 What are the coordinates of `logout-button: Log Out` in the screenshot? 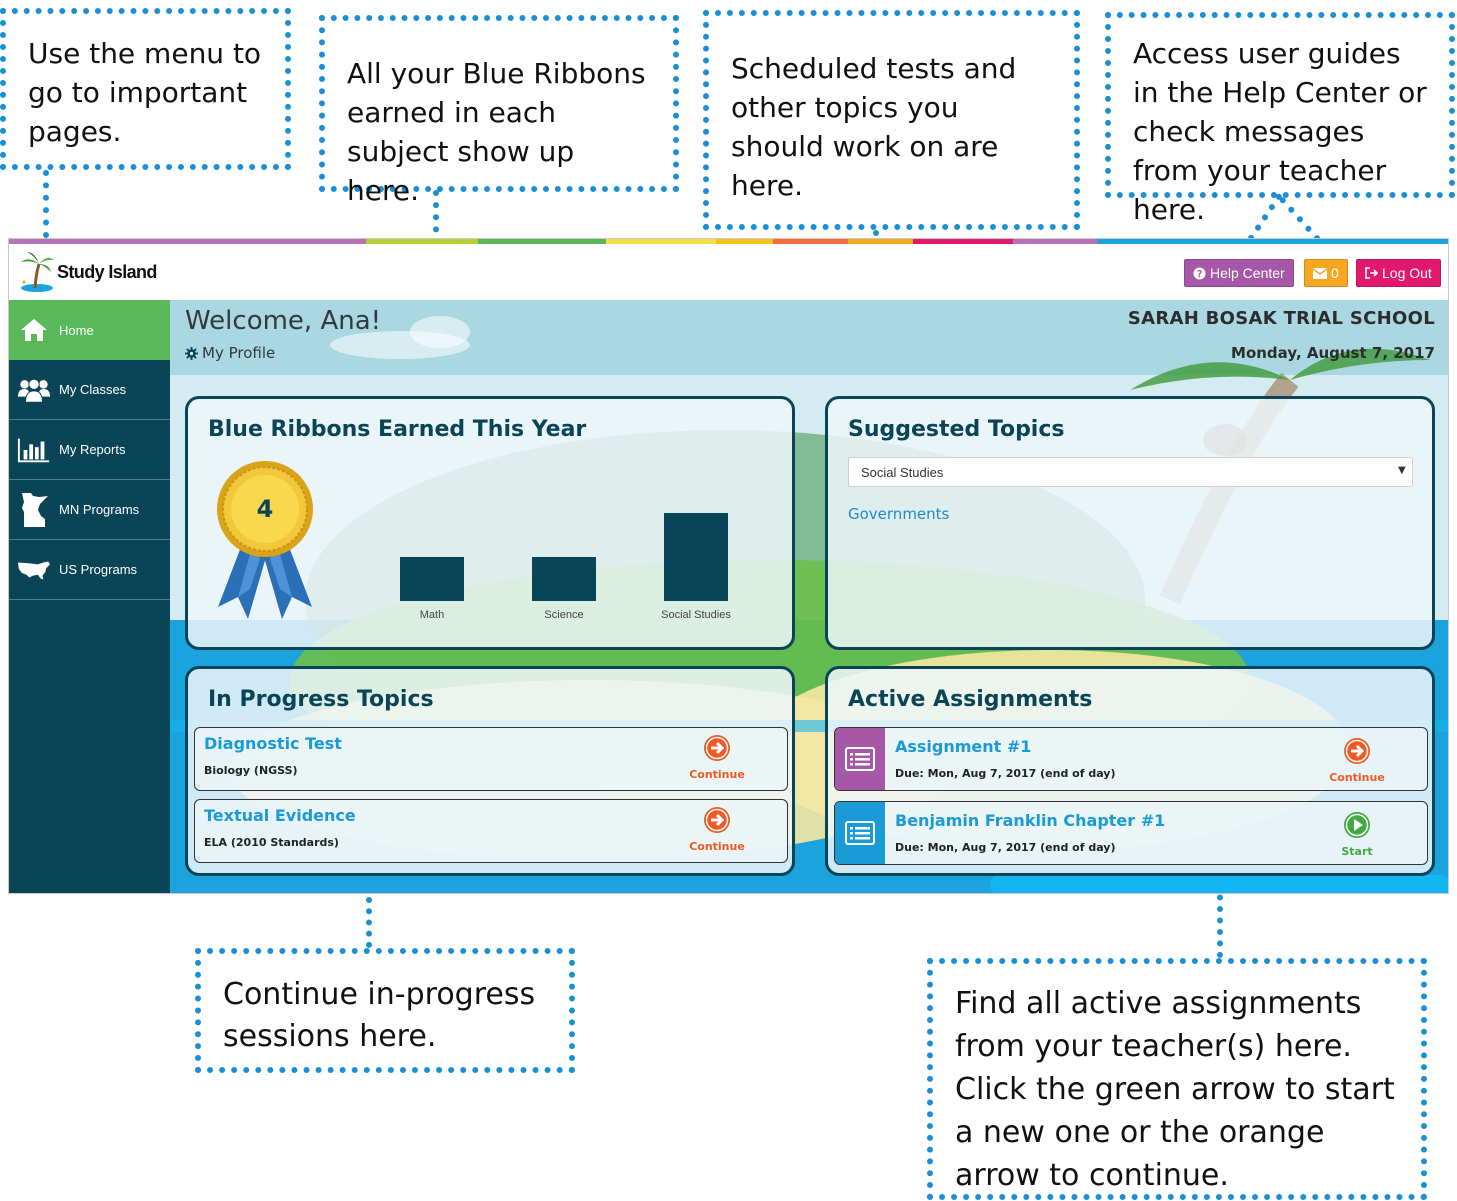 It's located at (1398, 273).